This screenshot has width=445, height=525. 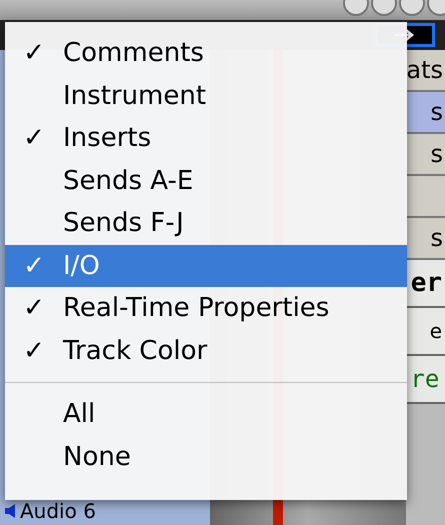 I want to click on menu-item: Instrument, so click(x=206, y=95).